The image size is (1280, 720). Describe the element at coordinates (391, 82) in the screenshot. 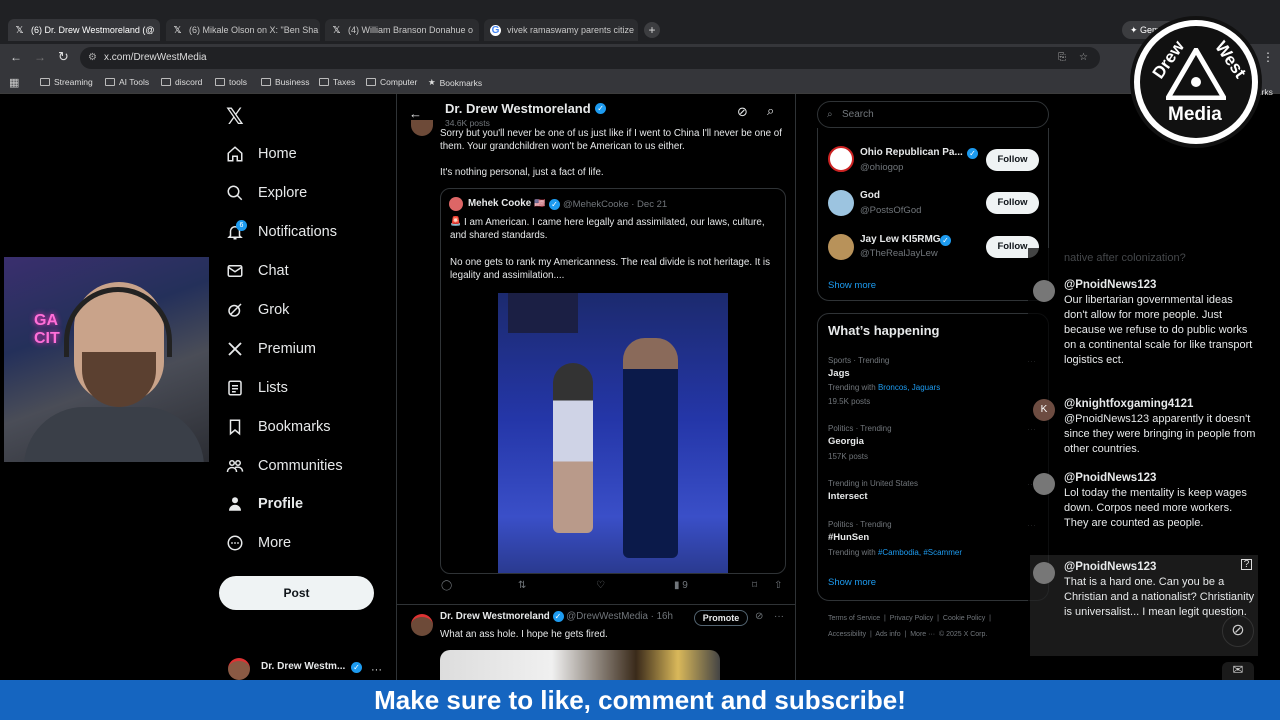

I see `bookmark-folder: Computer` at that location.